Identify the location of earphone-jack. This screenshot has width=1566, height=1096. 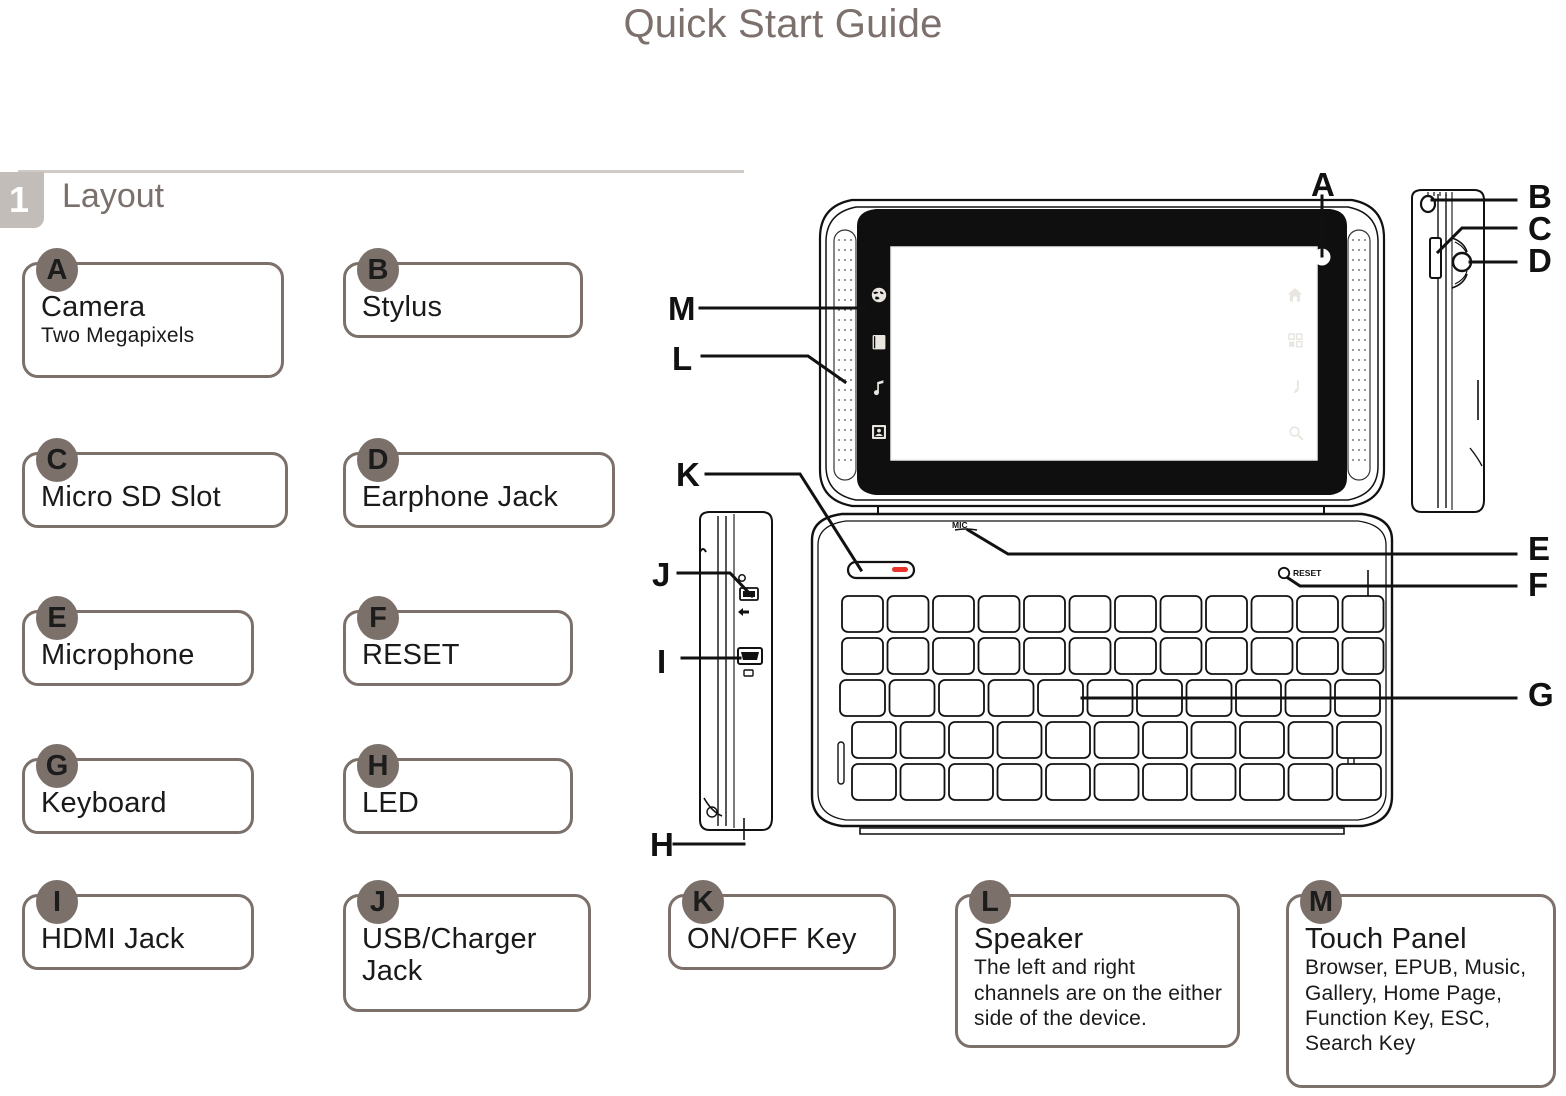
(1462, 263).